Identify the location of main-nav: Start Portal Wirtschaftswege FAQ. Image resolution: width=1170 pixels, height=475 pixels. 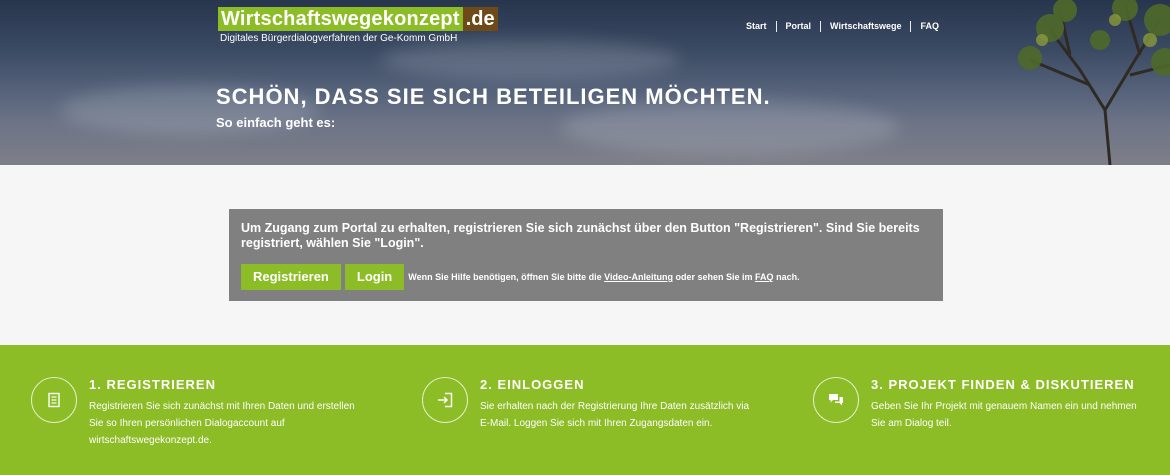
(842, 26).